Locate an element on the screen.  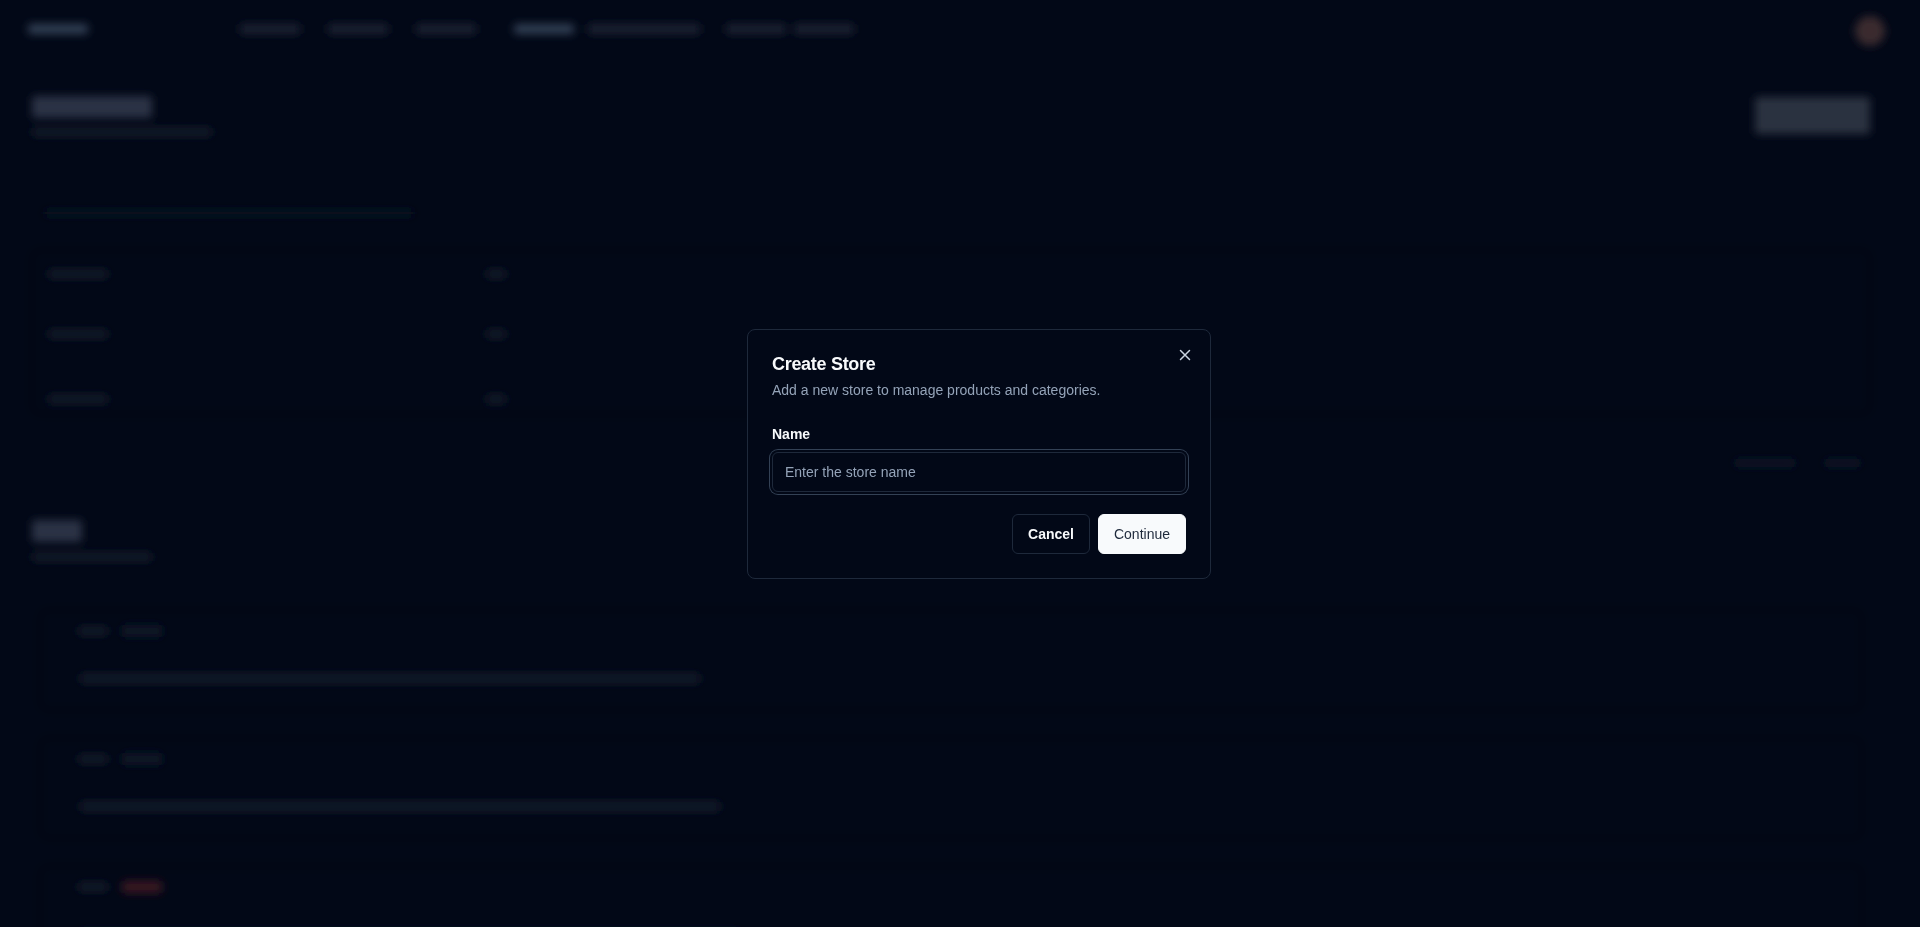
field-label: Name is located at coordinates (791, 434).